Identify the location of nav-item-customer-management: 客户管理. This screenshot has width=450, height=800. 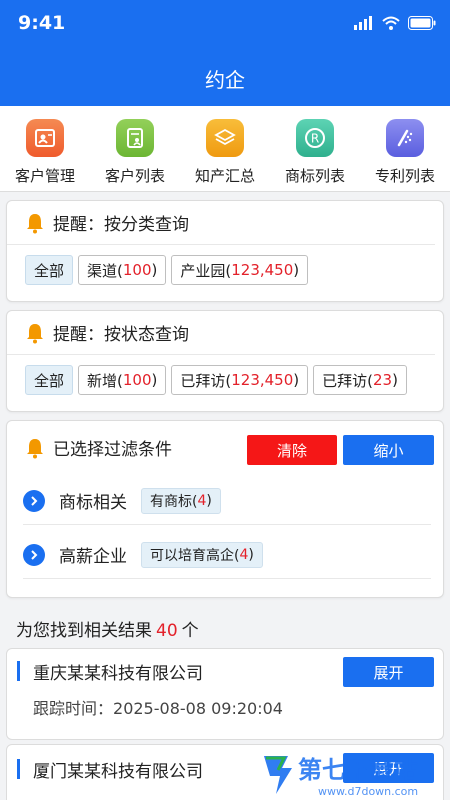
(45, 148).